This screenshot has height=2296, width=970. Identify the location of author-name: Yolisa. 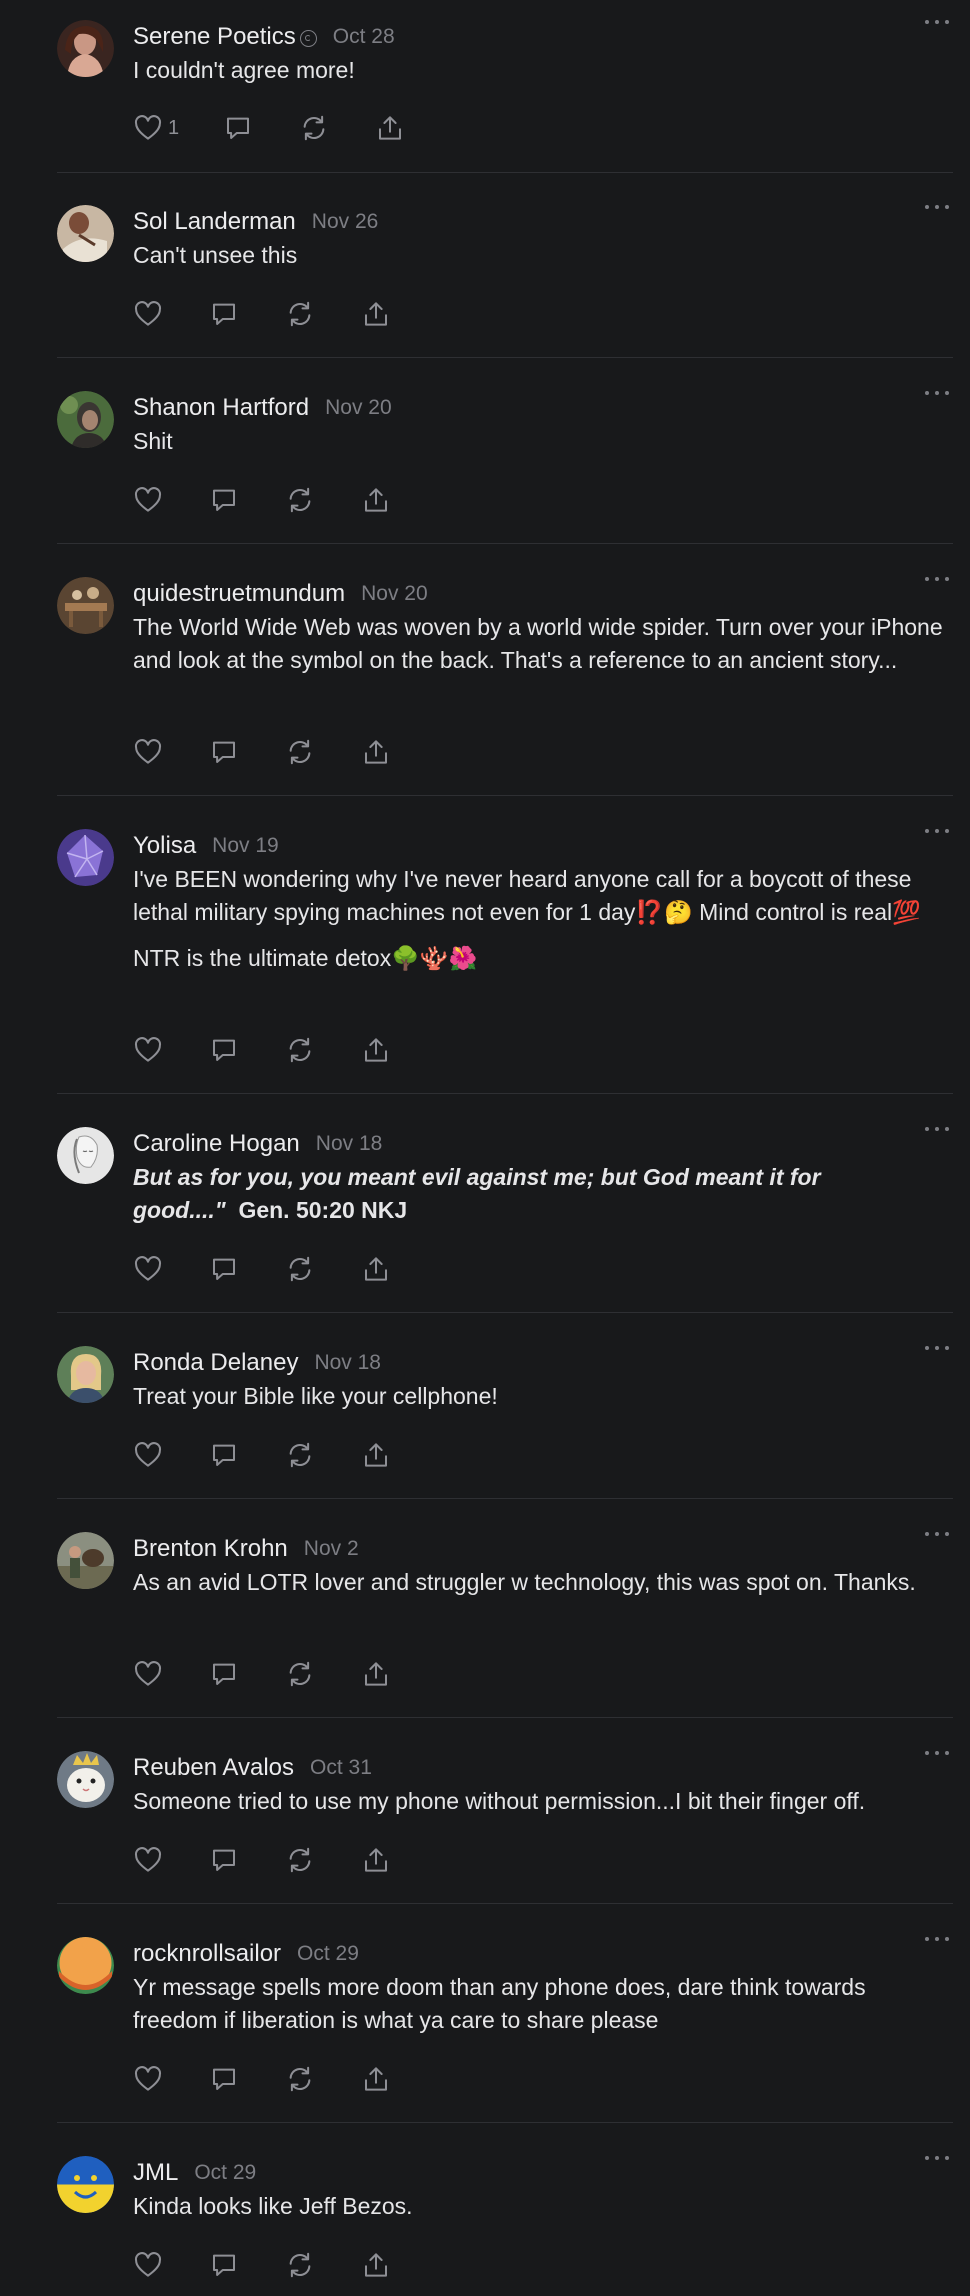
(164, 846).